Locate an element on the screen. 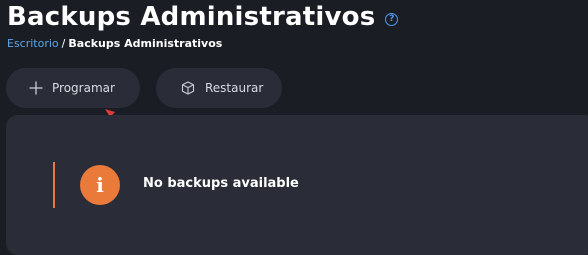  schedule-button-label: Programar is located at coordinates (83, 88).